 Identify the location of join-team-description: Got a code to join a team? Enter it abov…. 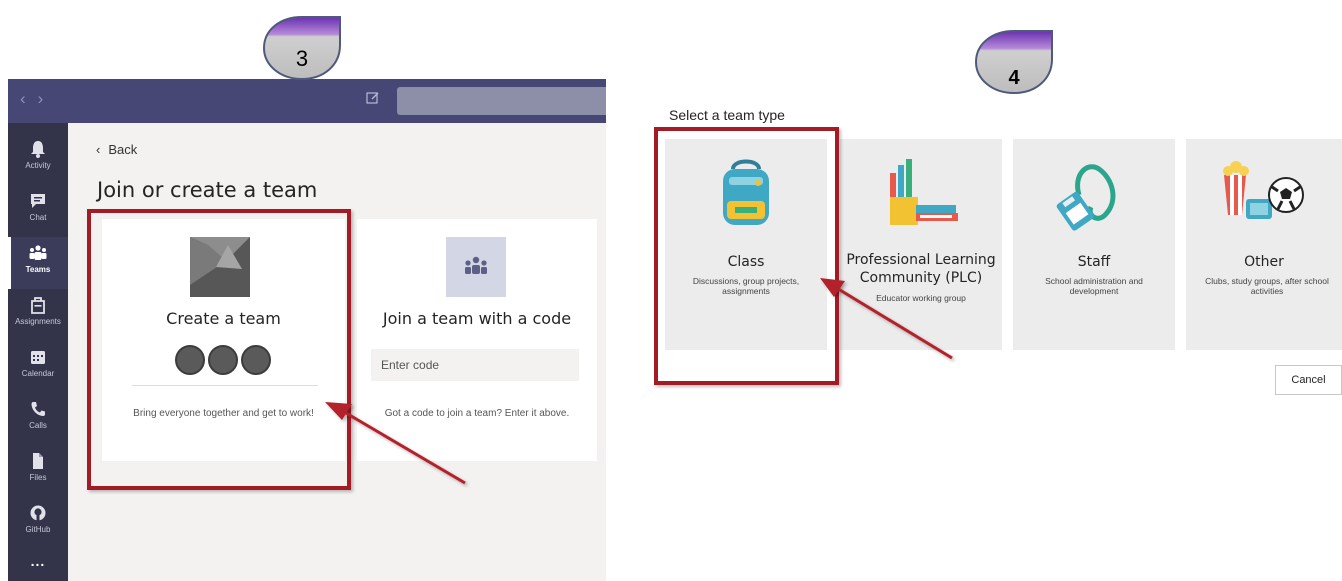
(477, 413).